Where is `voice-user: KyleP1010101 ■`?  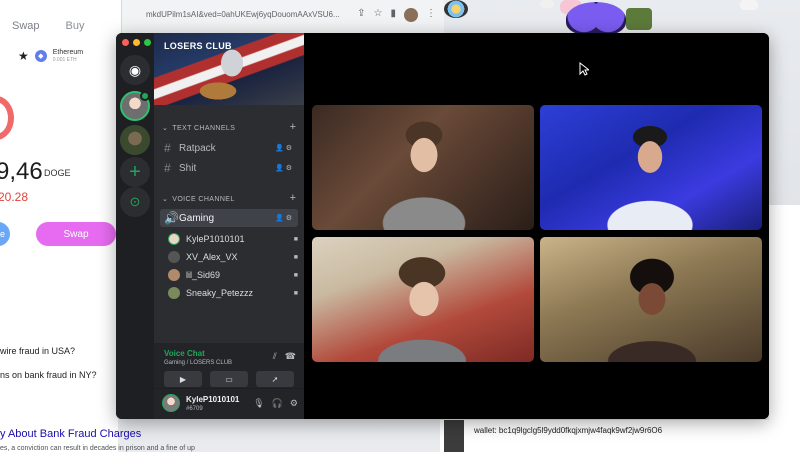
voice-user: KyleP1010101 ■ is located at coordinates (233, 239).